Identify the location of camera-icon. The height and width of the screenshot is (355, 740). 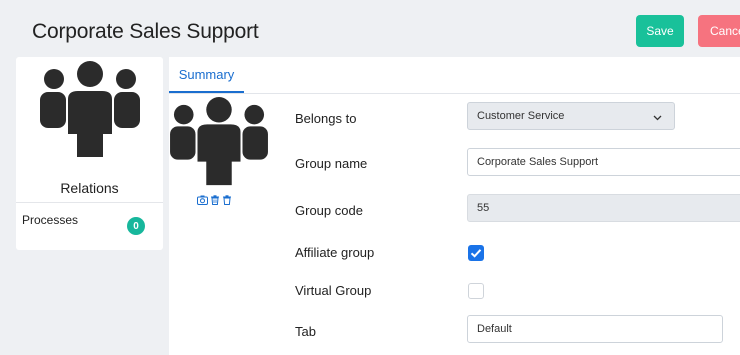
(202, 200).